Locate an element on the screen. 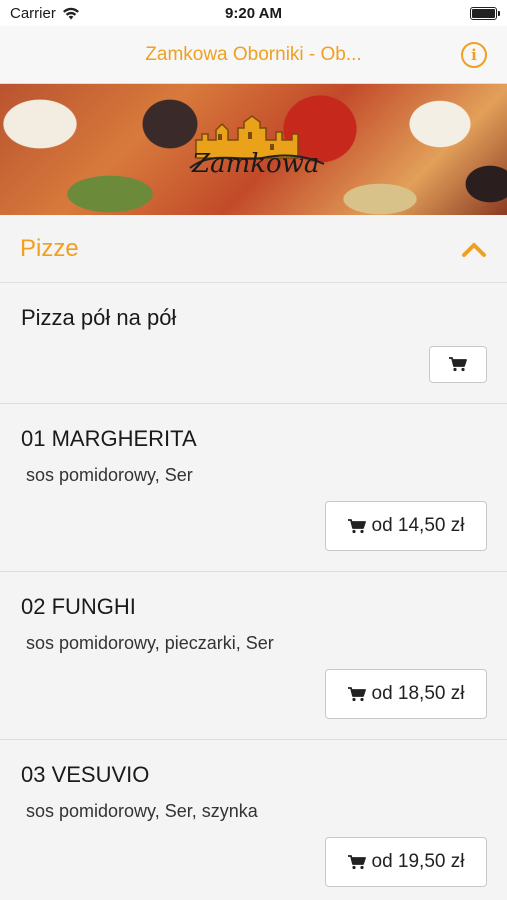  category-title: Pizze is located at coordinates (49, 248).